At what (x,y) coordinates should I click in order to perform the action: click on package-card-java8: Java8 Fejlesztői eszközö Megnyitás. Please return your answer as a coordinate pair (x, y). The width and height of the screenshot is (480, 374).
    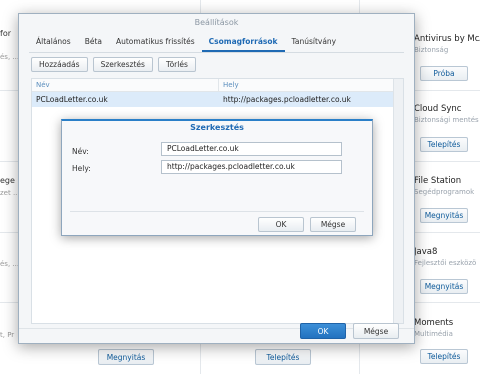
    Looking at the image, I should click on (447, 270).